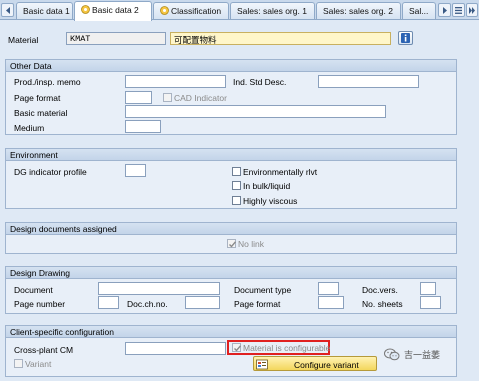  I want to click on watermark-text: 吉一益萎, so click(422, 355).